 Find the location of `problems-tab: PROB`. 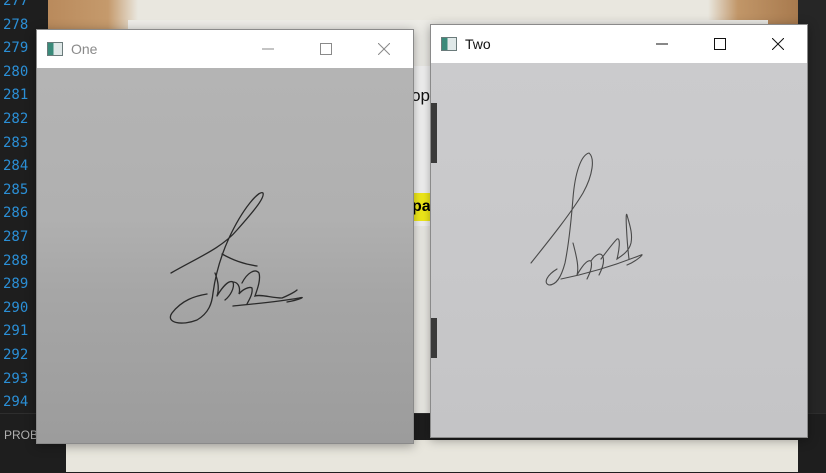

problems-tab: PROB is located at coordinates (21, 435).